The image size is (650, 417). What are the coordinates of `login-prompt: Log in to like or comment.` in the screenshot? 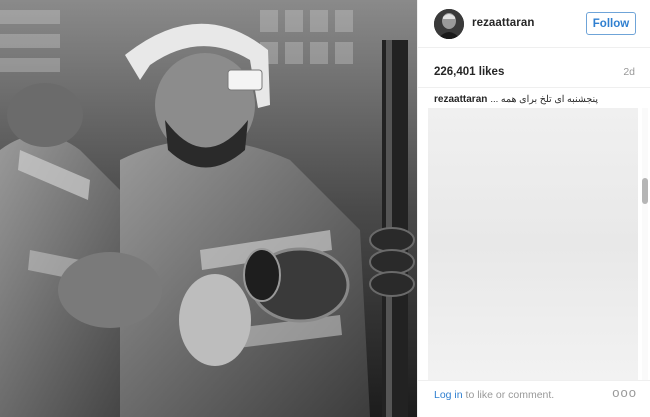 It's located at (494, 395).